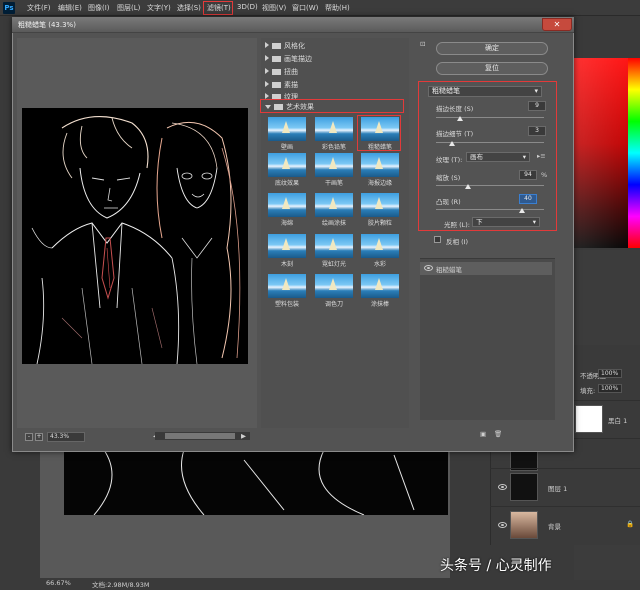 The width and height of the screenshot is (640, 590). Describe the element at coordinates (490, 209) in the screenshot. I see `relief-track` at that location.